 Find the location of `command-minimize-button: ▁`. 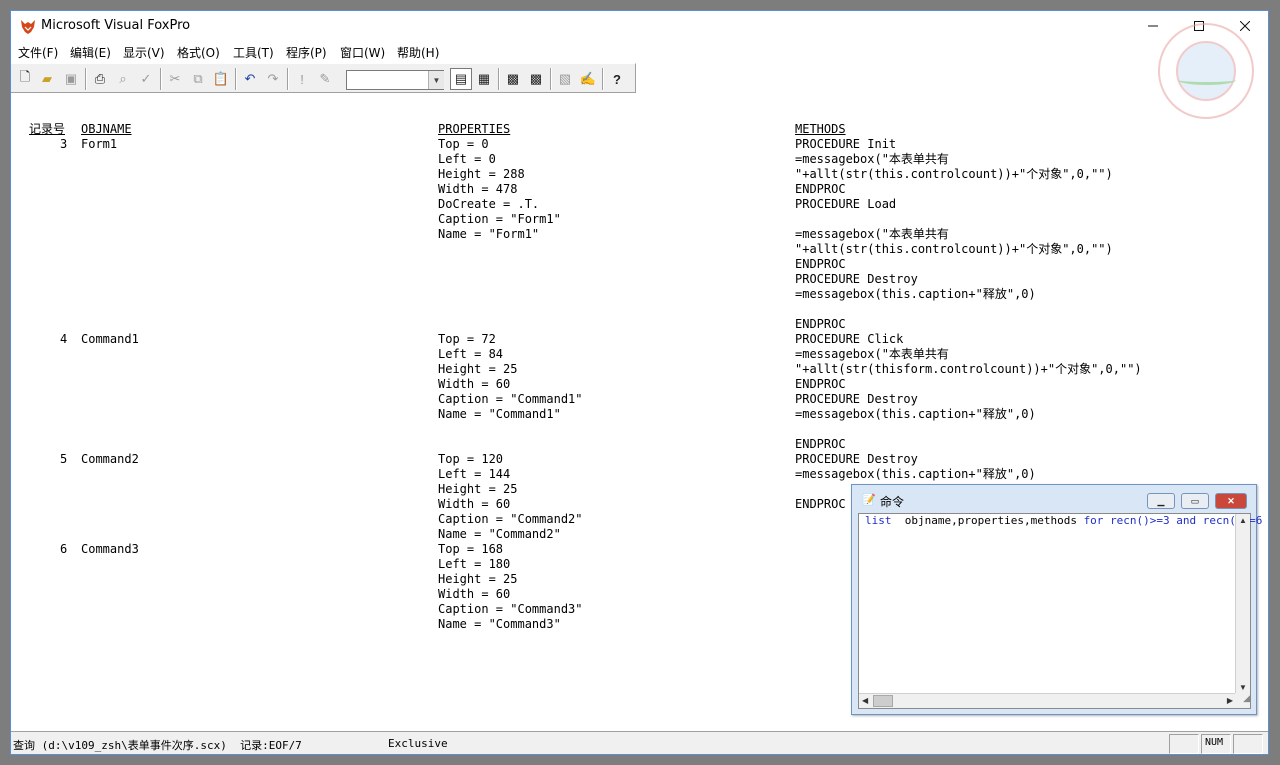

command-minimize-button: ▁ is located at coordinates (1161, 501).